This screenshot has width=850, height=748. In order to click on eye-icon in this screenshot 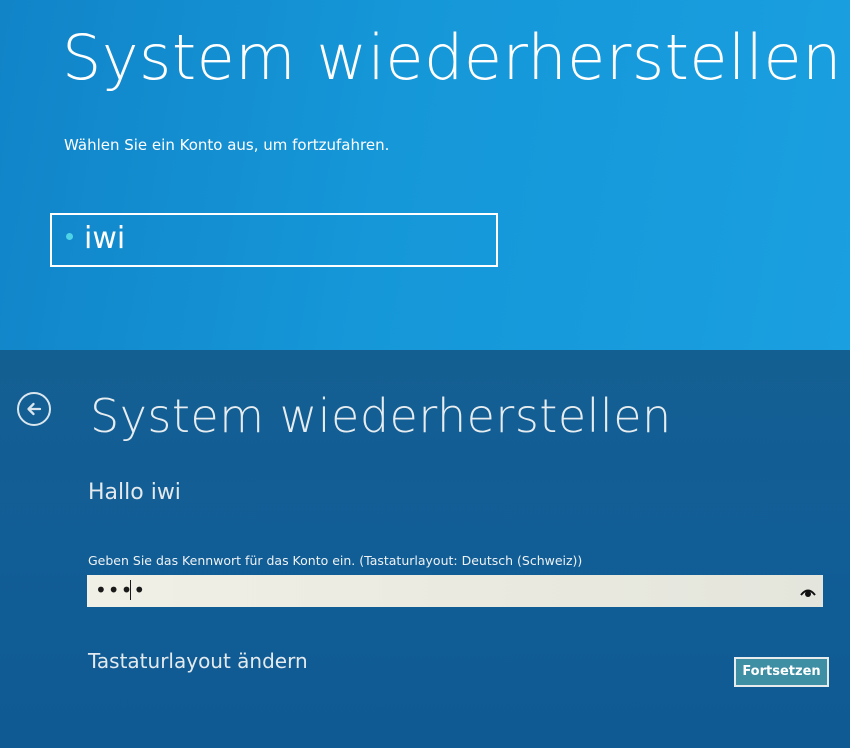, I will do `click(808, 593)`.